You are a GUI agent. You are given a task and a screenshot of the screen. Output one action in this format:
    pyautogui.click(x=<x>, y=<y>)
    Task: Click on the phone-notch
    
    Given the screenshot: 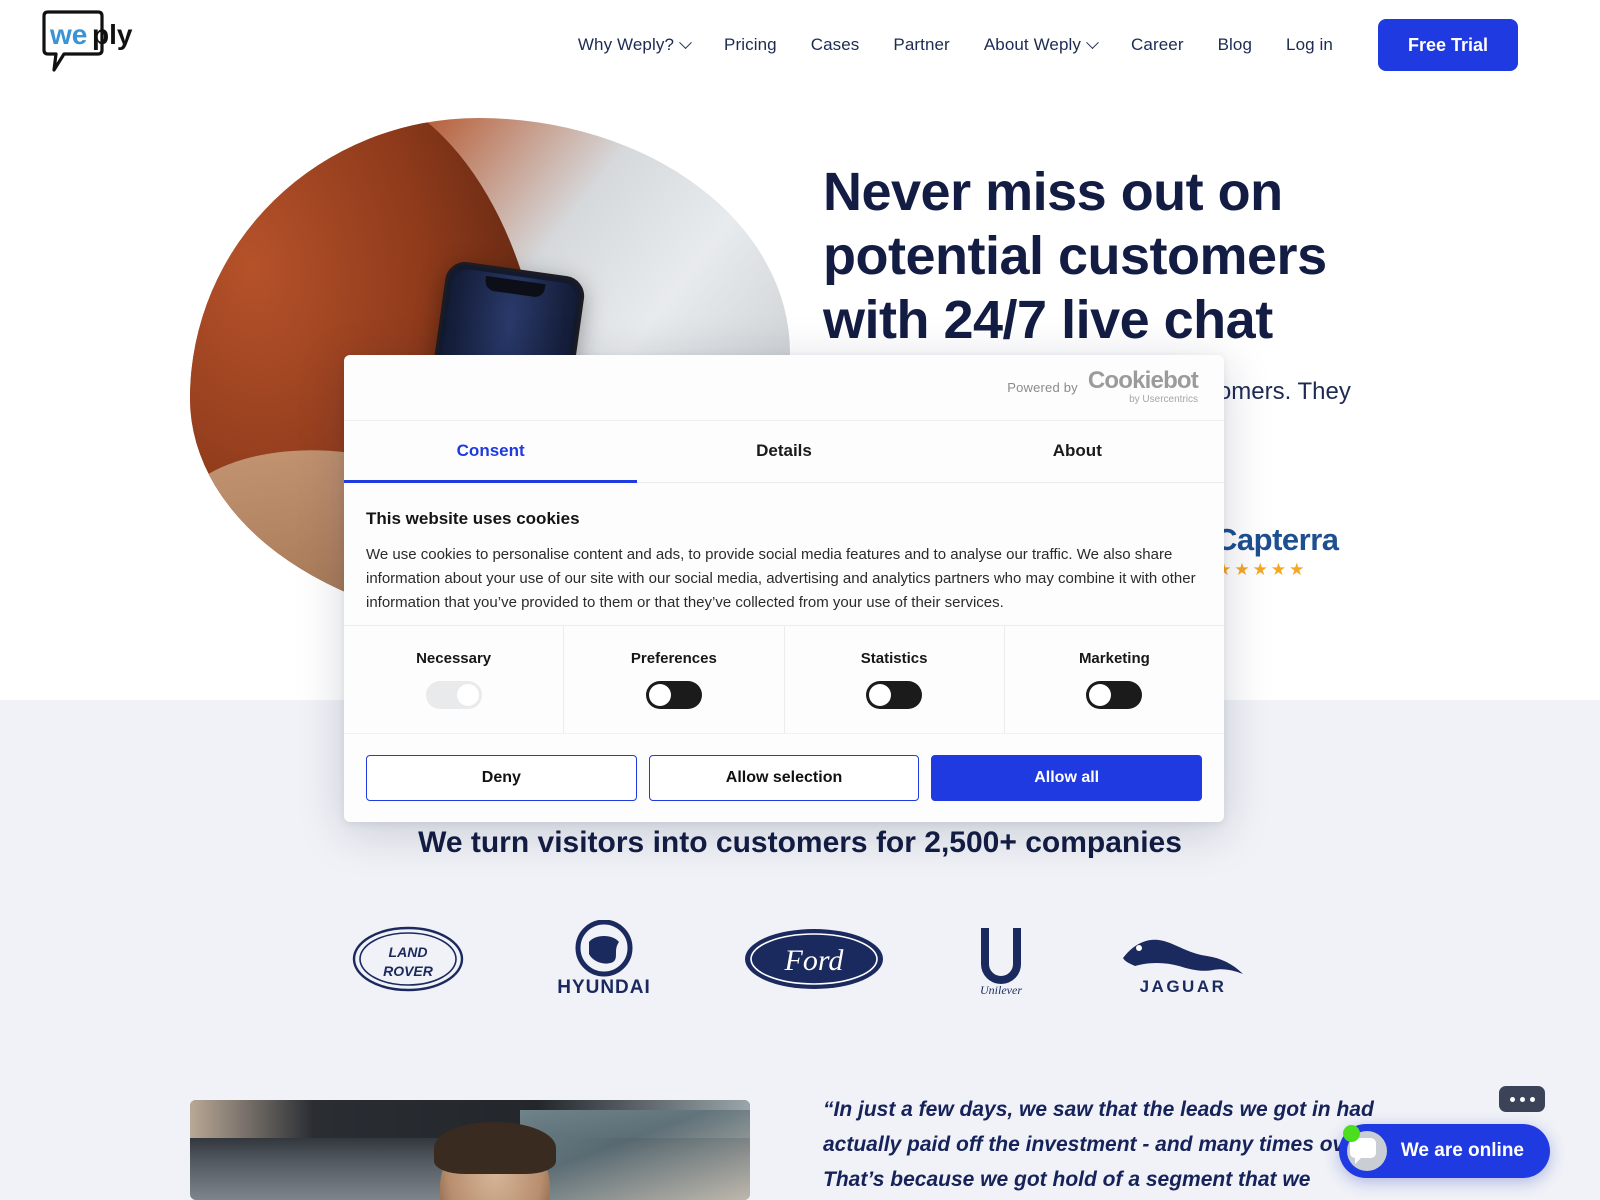 What is the action you would take?
    pyautogui.click(x=515, y=287)
    